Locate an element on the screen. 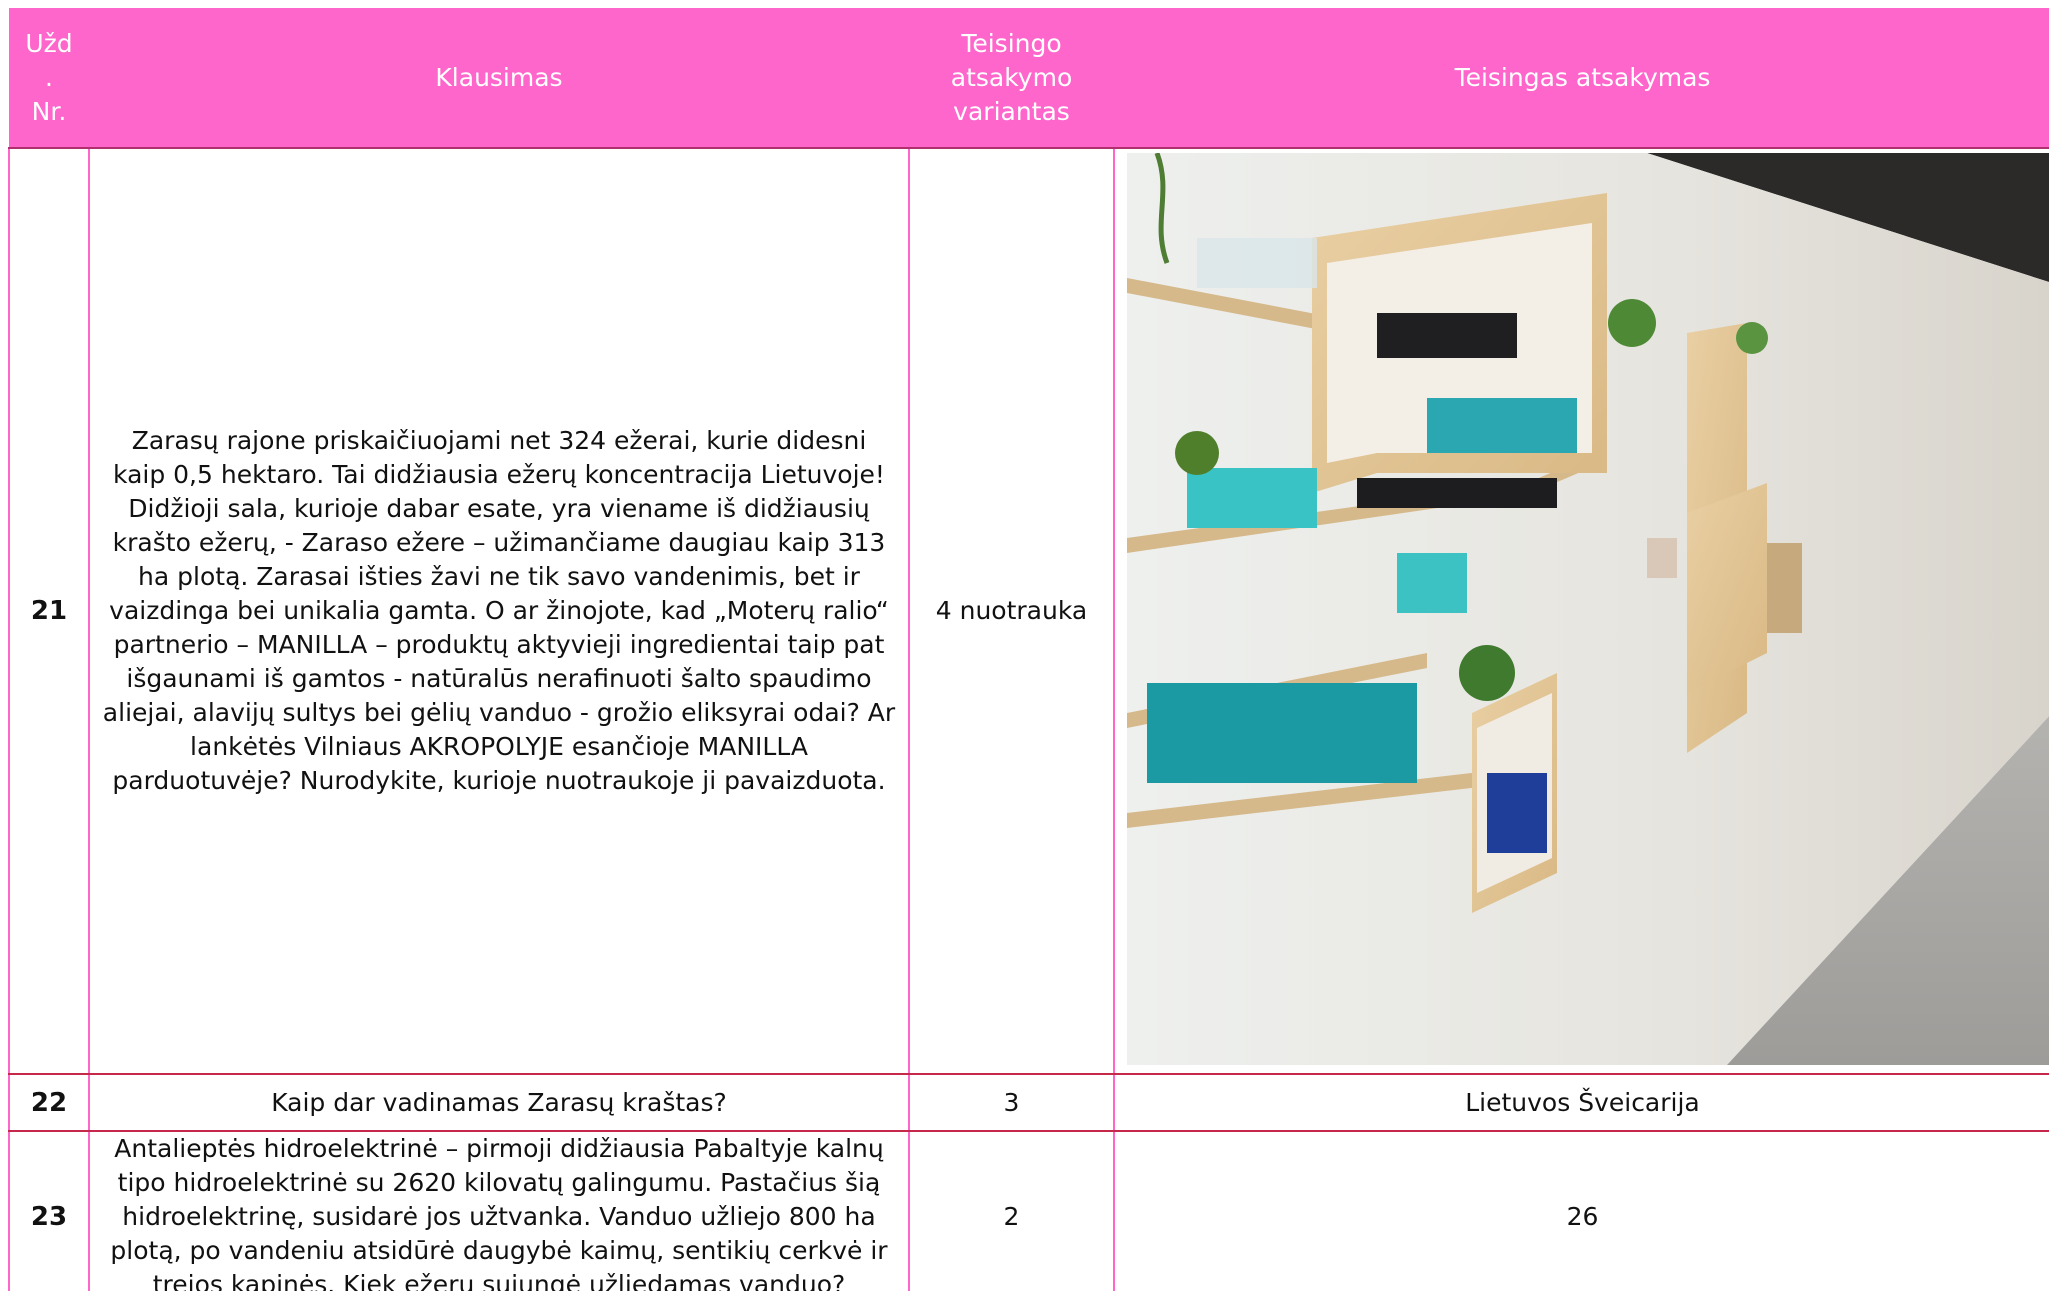  correct-option: 3 is located at coordinates (1011, 1103).